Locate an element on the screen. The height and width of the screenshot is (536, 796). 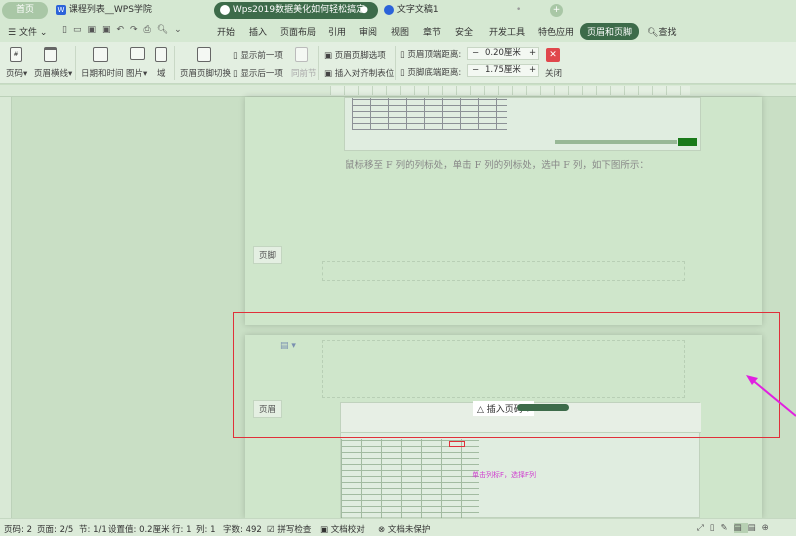
page-number-status: 页码: 2 is located at coordinates (18, 530).